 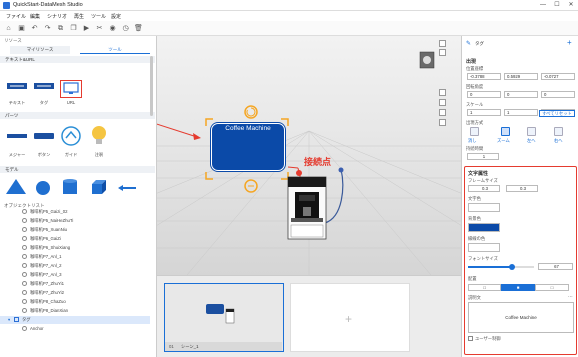 What do you see at coordinates (474, 131) in the screenshot?
I see `fade-icon` at bounding box center [474, 131].